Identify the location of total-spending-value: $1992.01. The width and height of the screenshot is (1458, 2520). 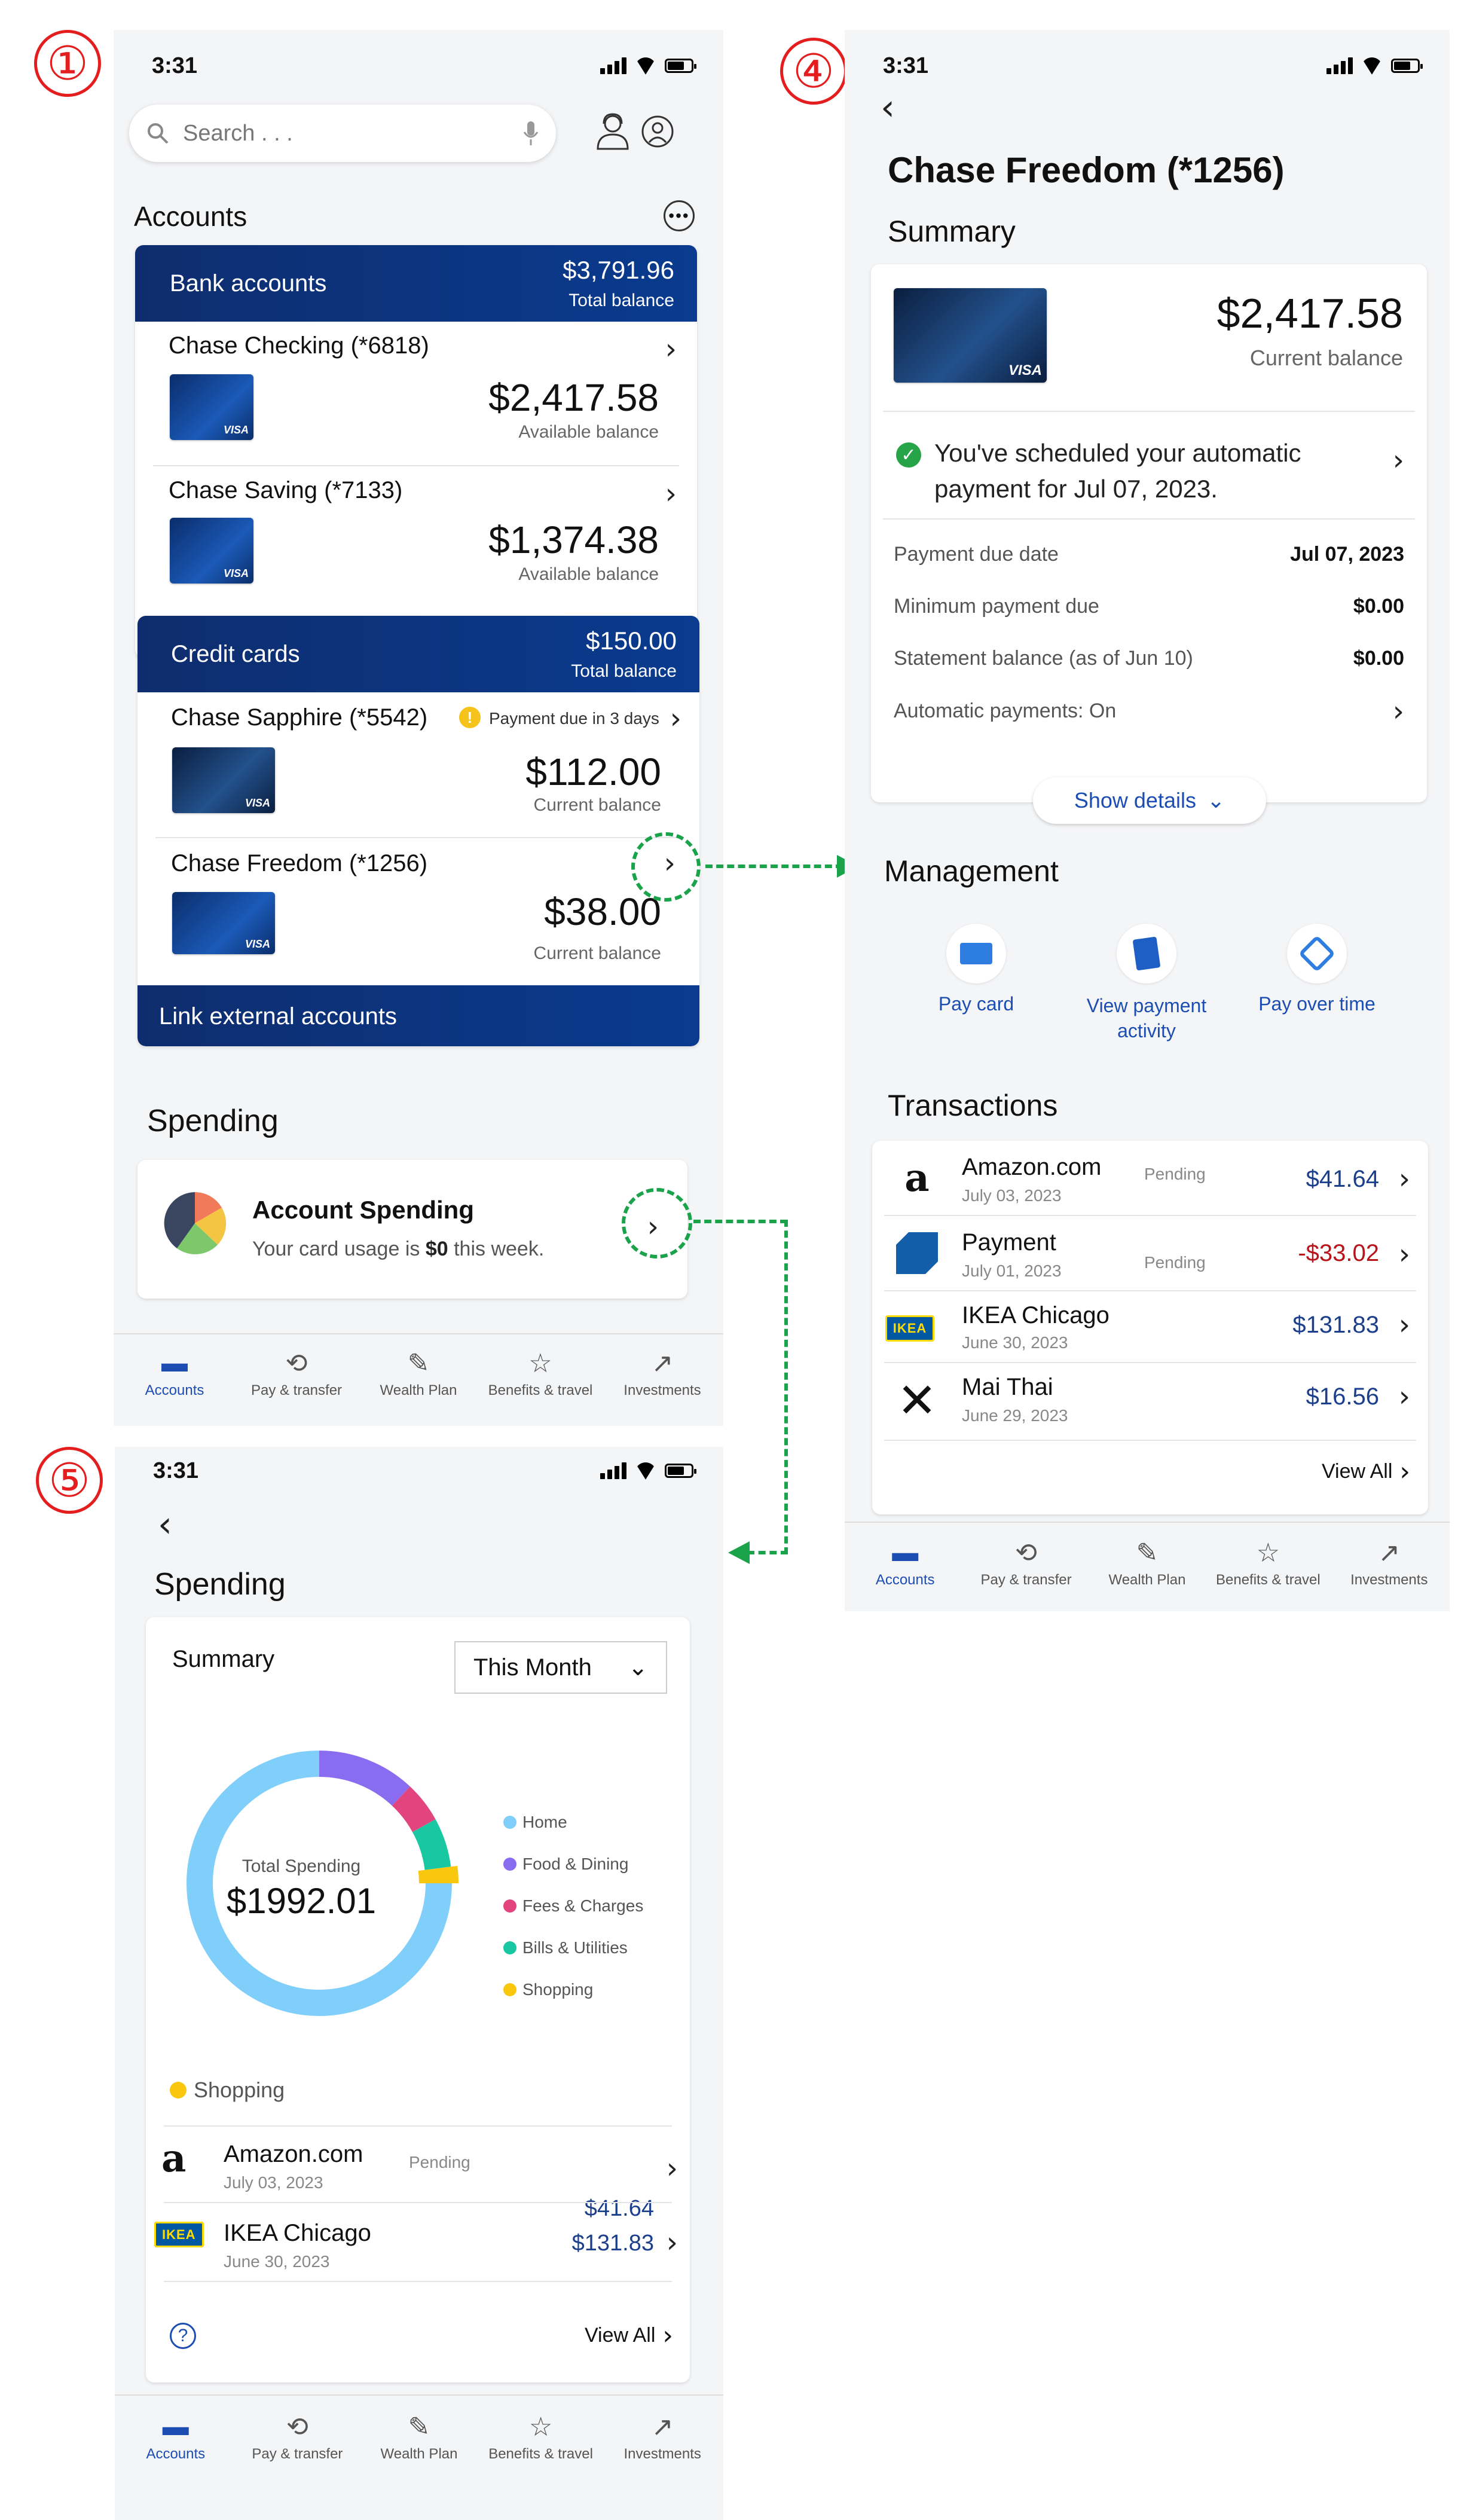
(301, 1901).